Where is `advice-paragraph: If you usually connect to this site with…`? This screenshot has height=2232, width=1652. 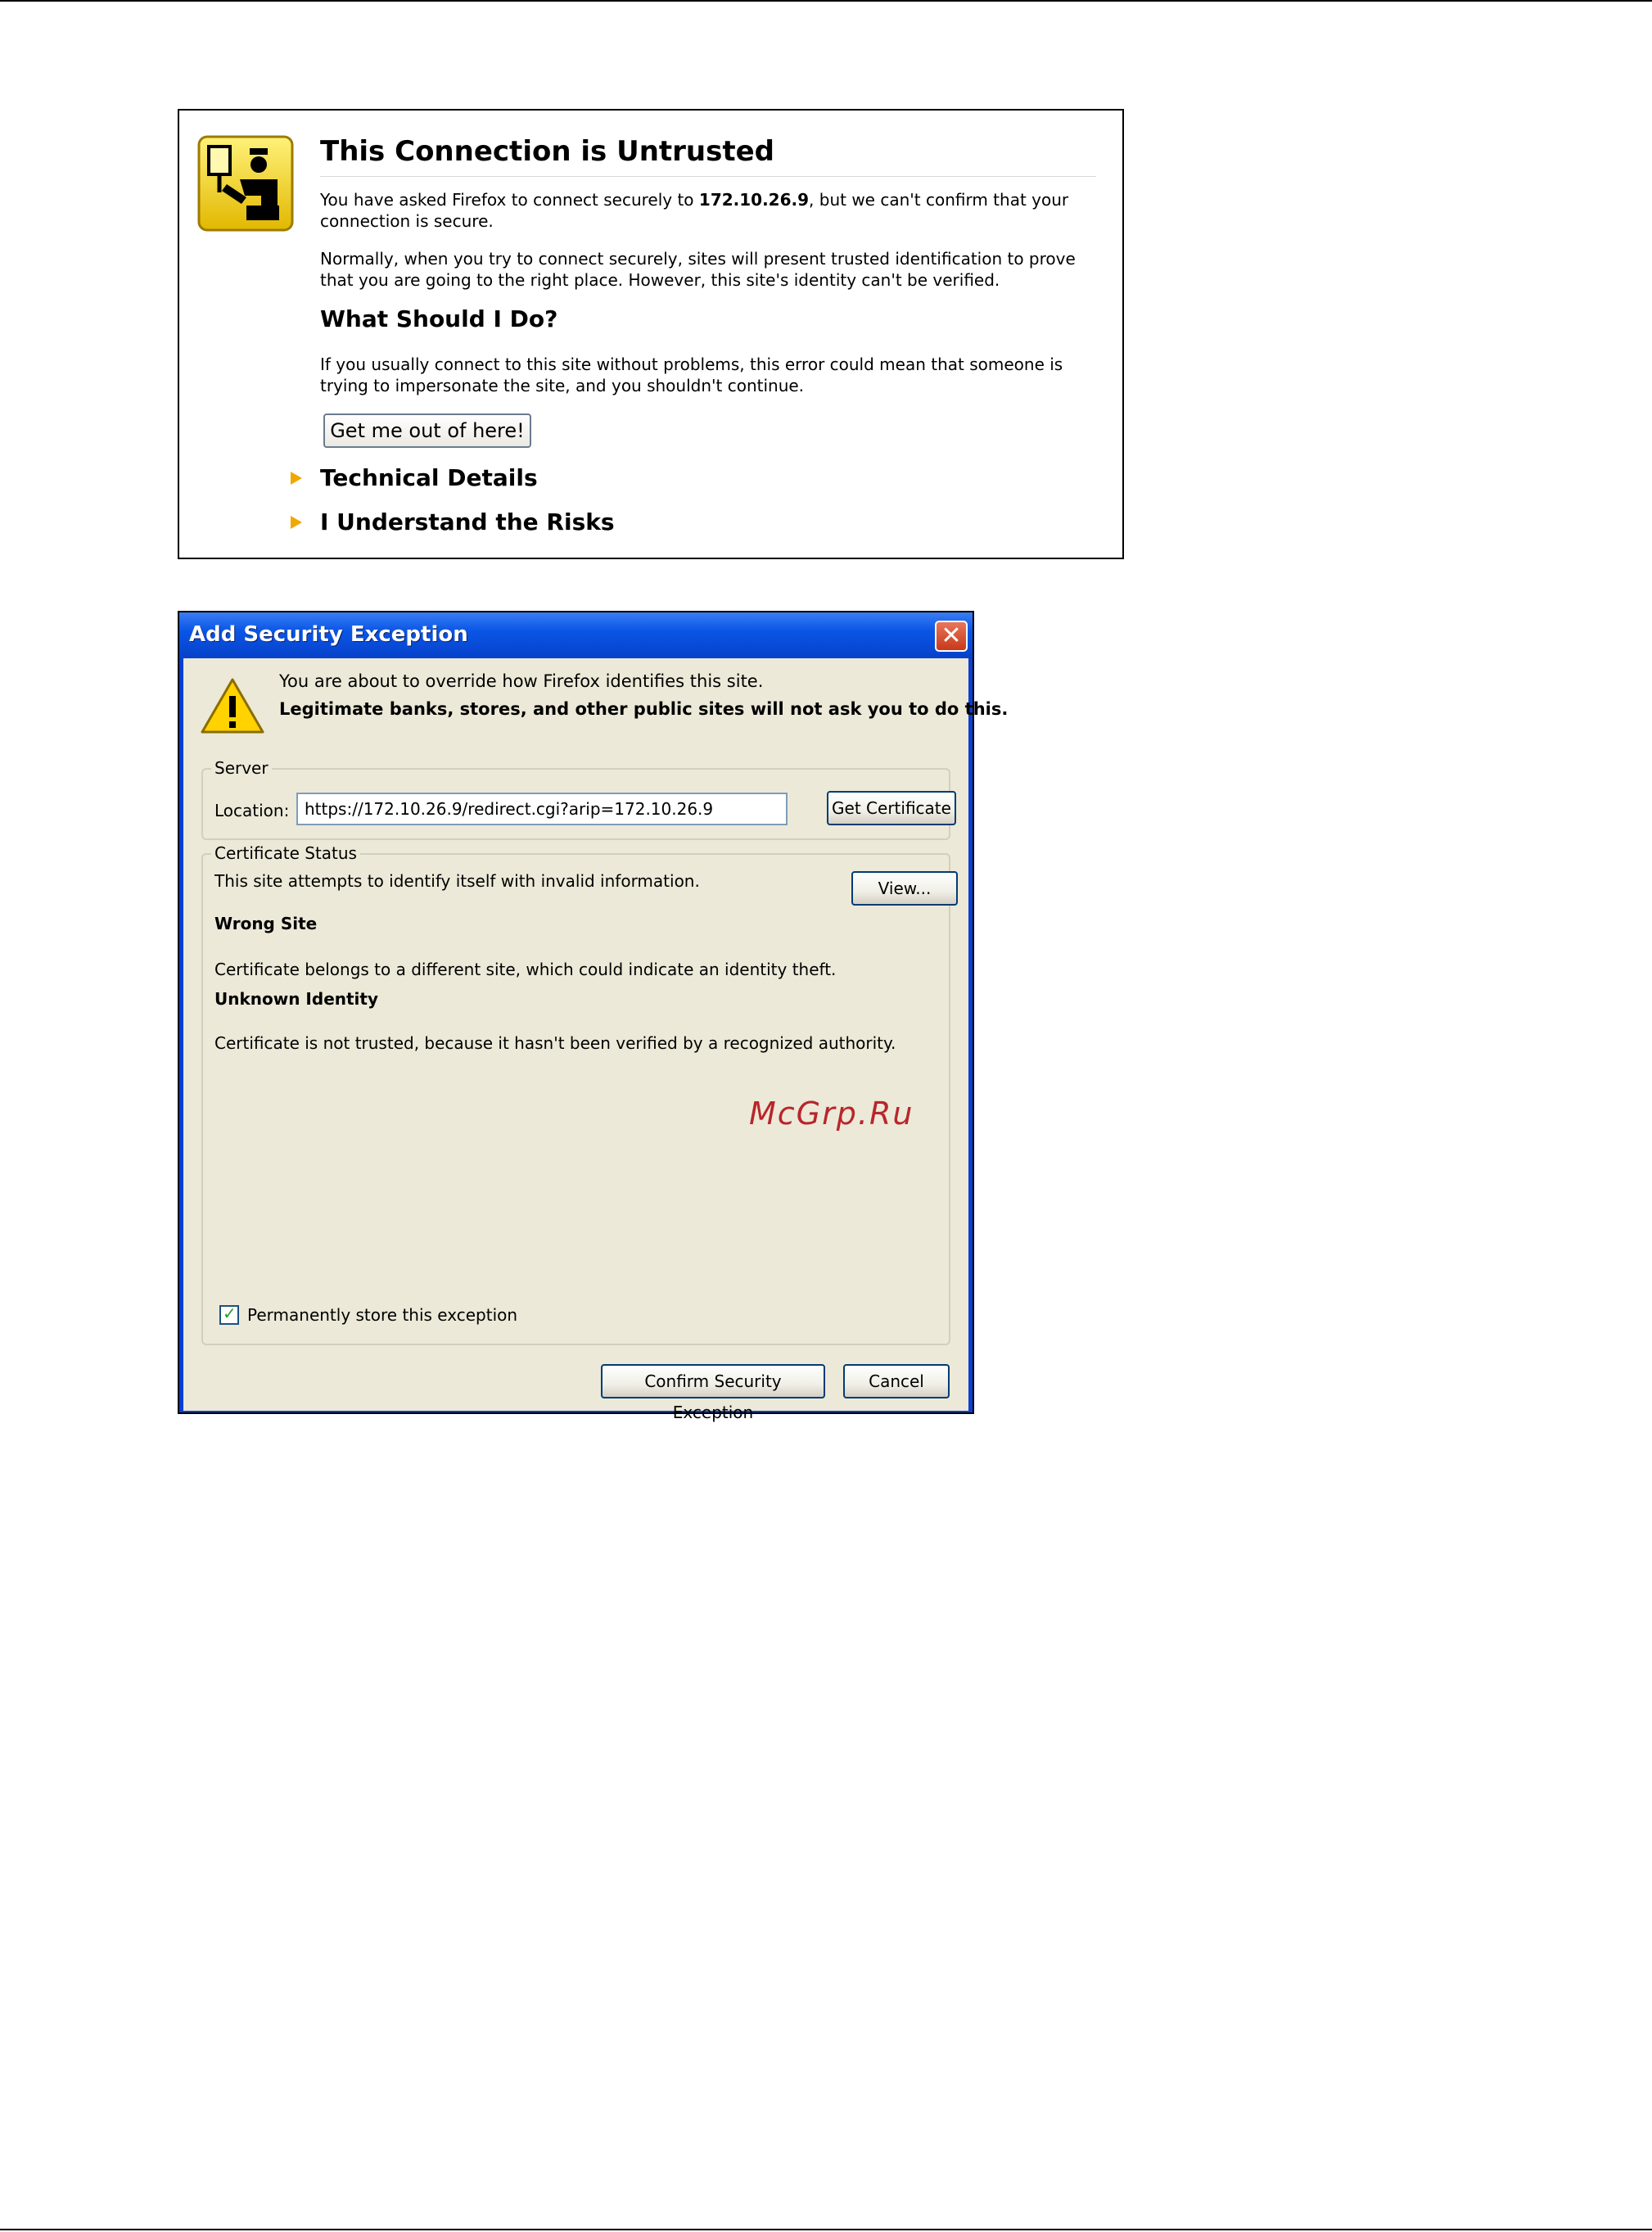
advice-paragraph: If you usually connect to this site with… is located at coordinates (691, 375).